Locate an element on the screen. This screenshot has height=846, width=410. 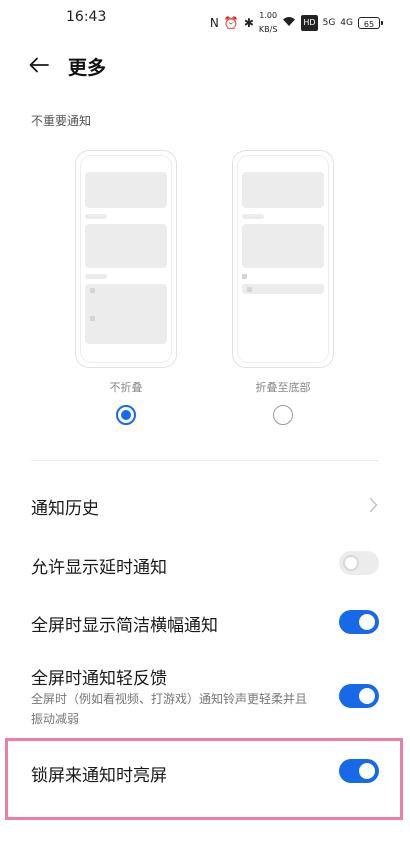
delayed-notification-item: 允许显示延时通知 is located at coordinates (205, 565).